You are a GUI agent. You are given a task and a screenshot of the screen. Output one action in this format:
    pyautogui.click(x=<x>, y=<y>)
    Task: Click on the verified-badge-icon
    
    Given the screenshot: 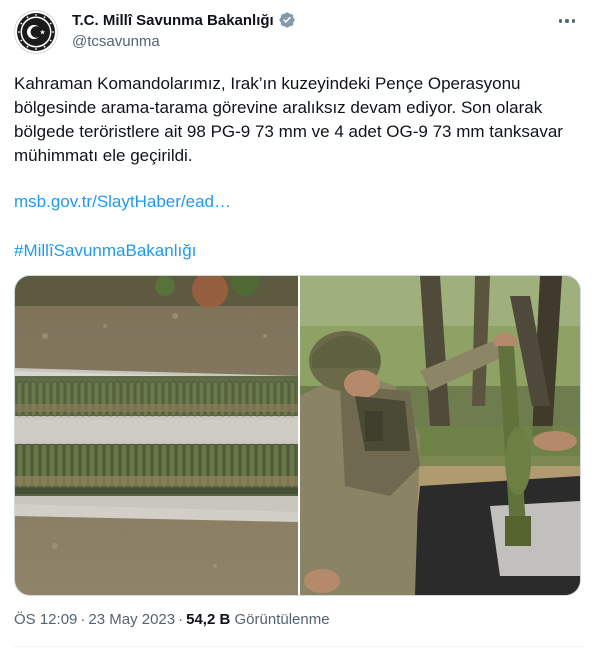 What is the action you would take?
    pyautogui.click(x=287, y=20)
    